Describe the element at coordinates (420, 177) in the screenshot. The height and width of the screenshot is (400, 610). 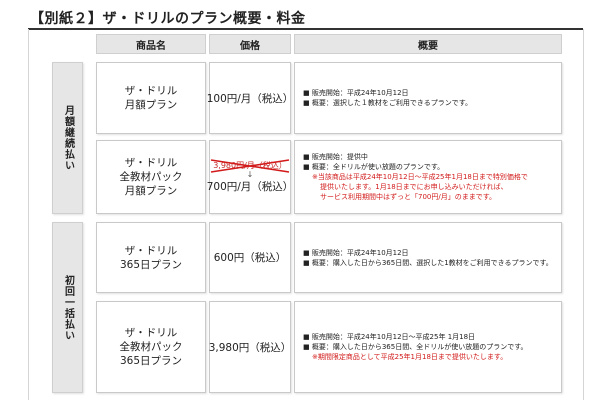
I see `overview-note-line: ※当該商品は平成24年10月12日～平成25年1月18日まで特別価格で` at that location.